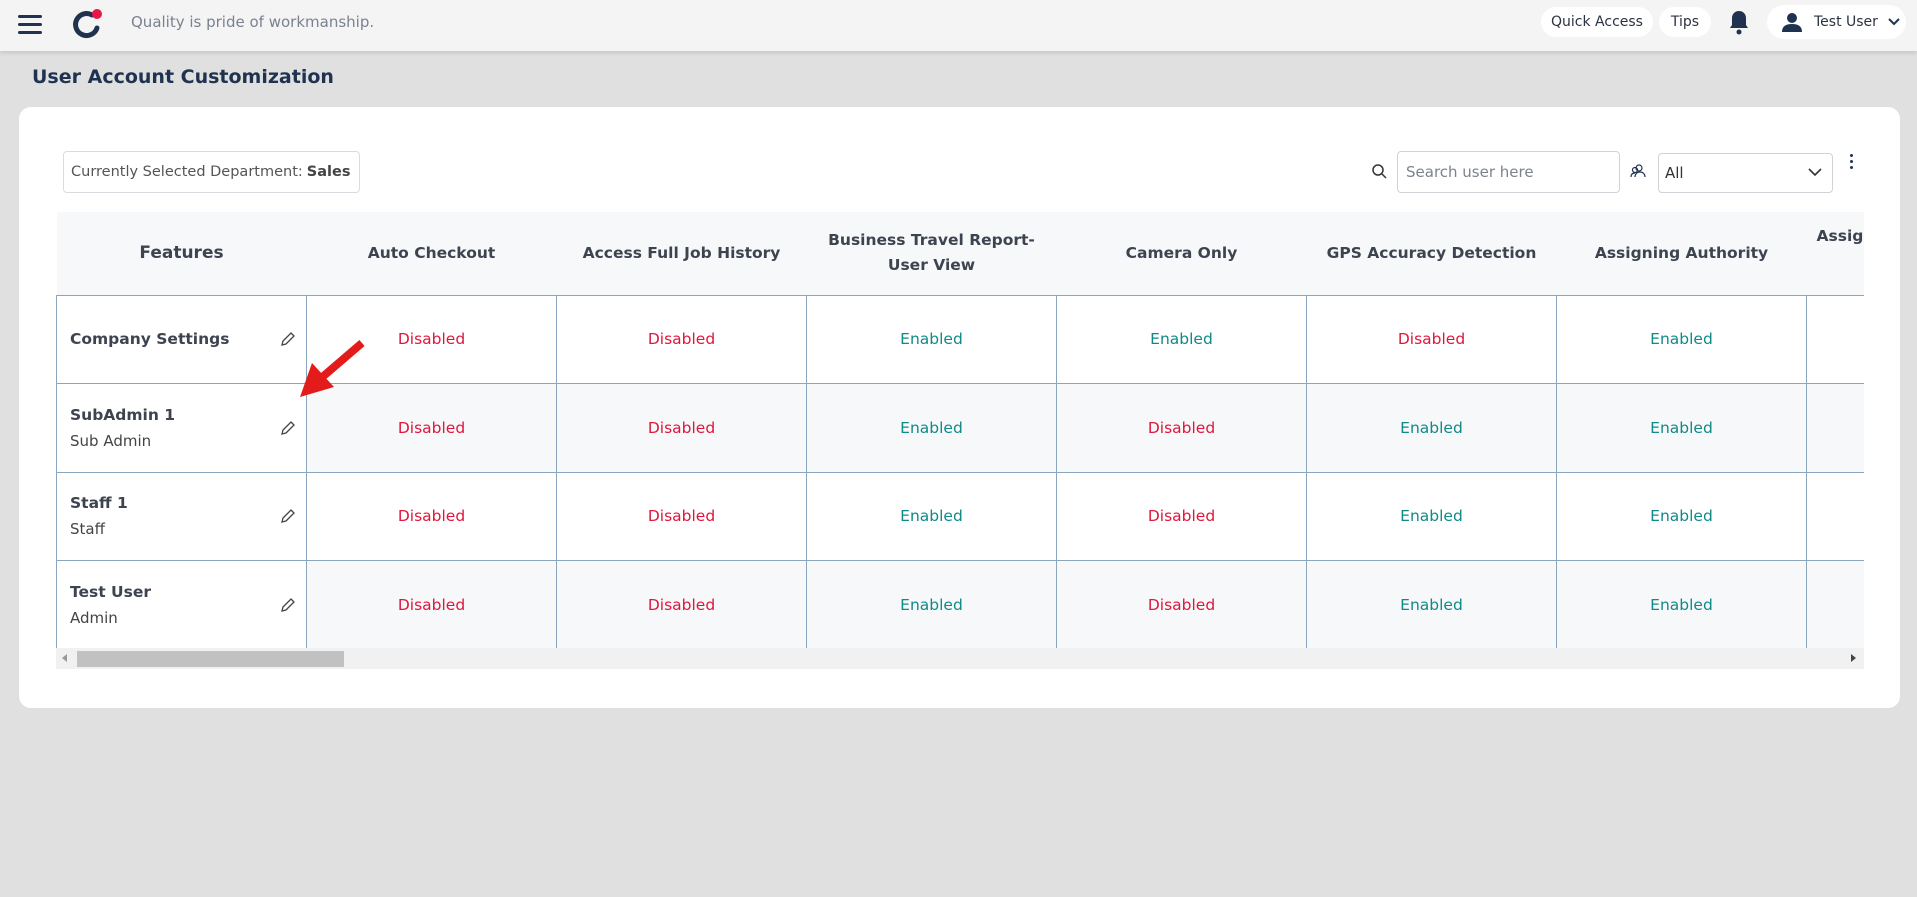  What do you see at coordinates (1792, 22) in the screenshot?
I see `user-icon` at bounding box center [1792, 22].